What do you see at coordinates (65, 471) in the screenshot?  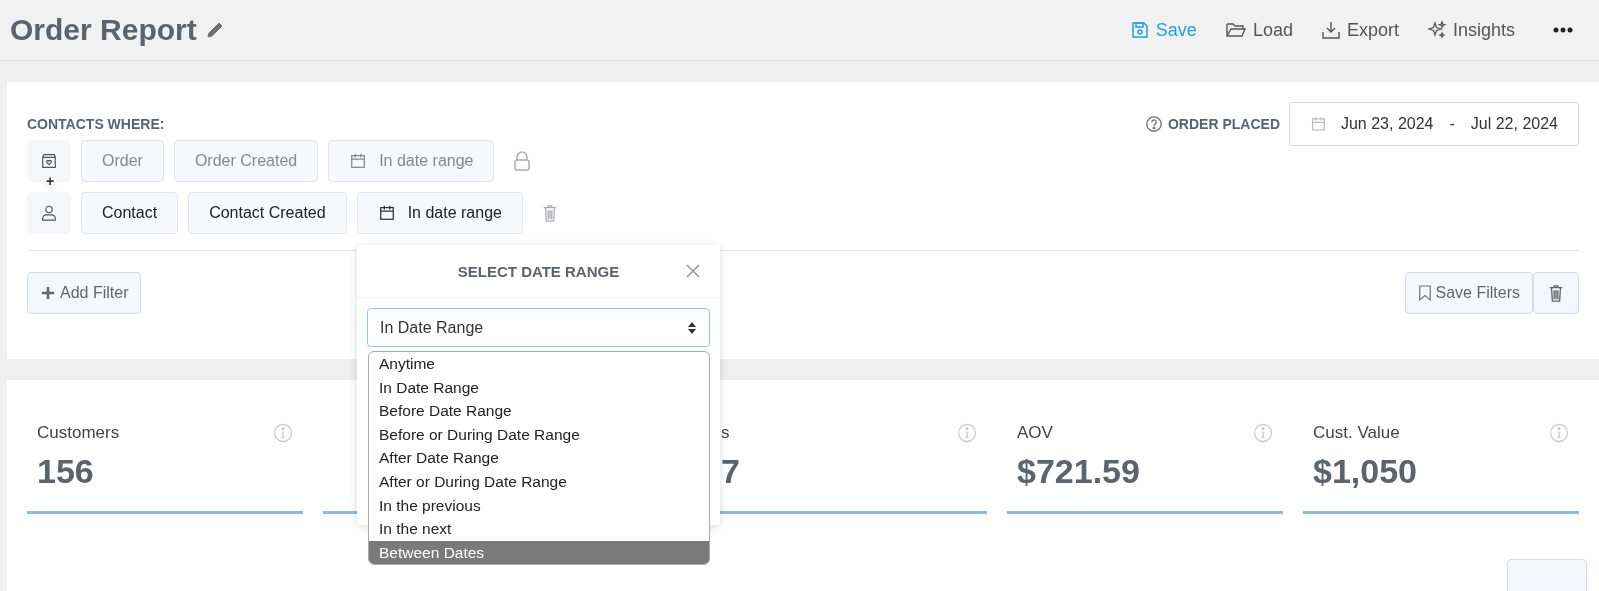 I see `stat-value: 156` at bounding box center [65, 471].